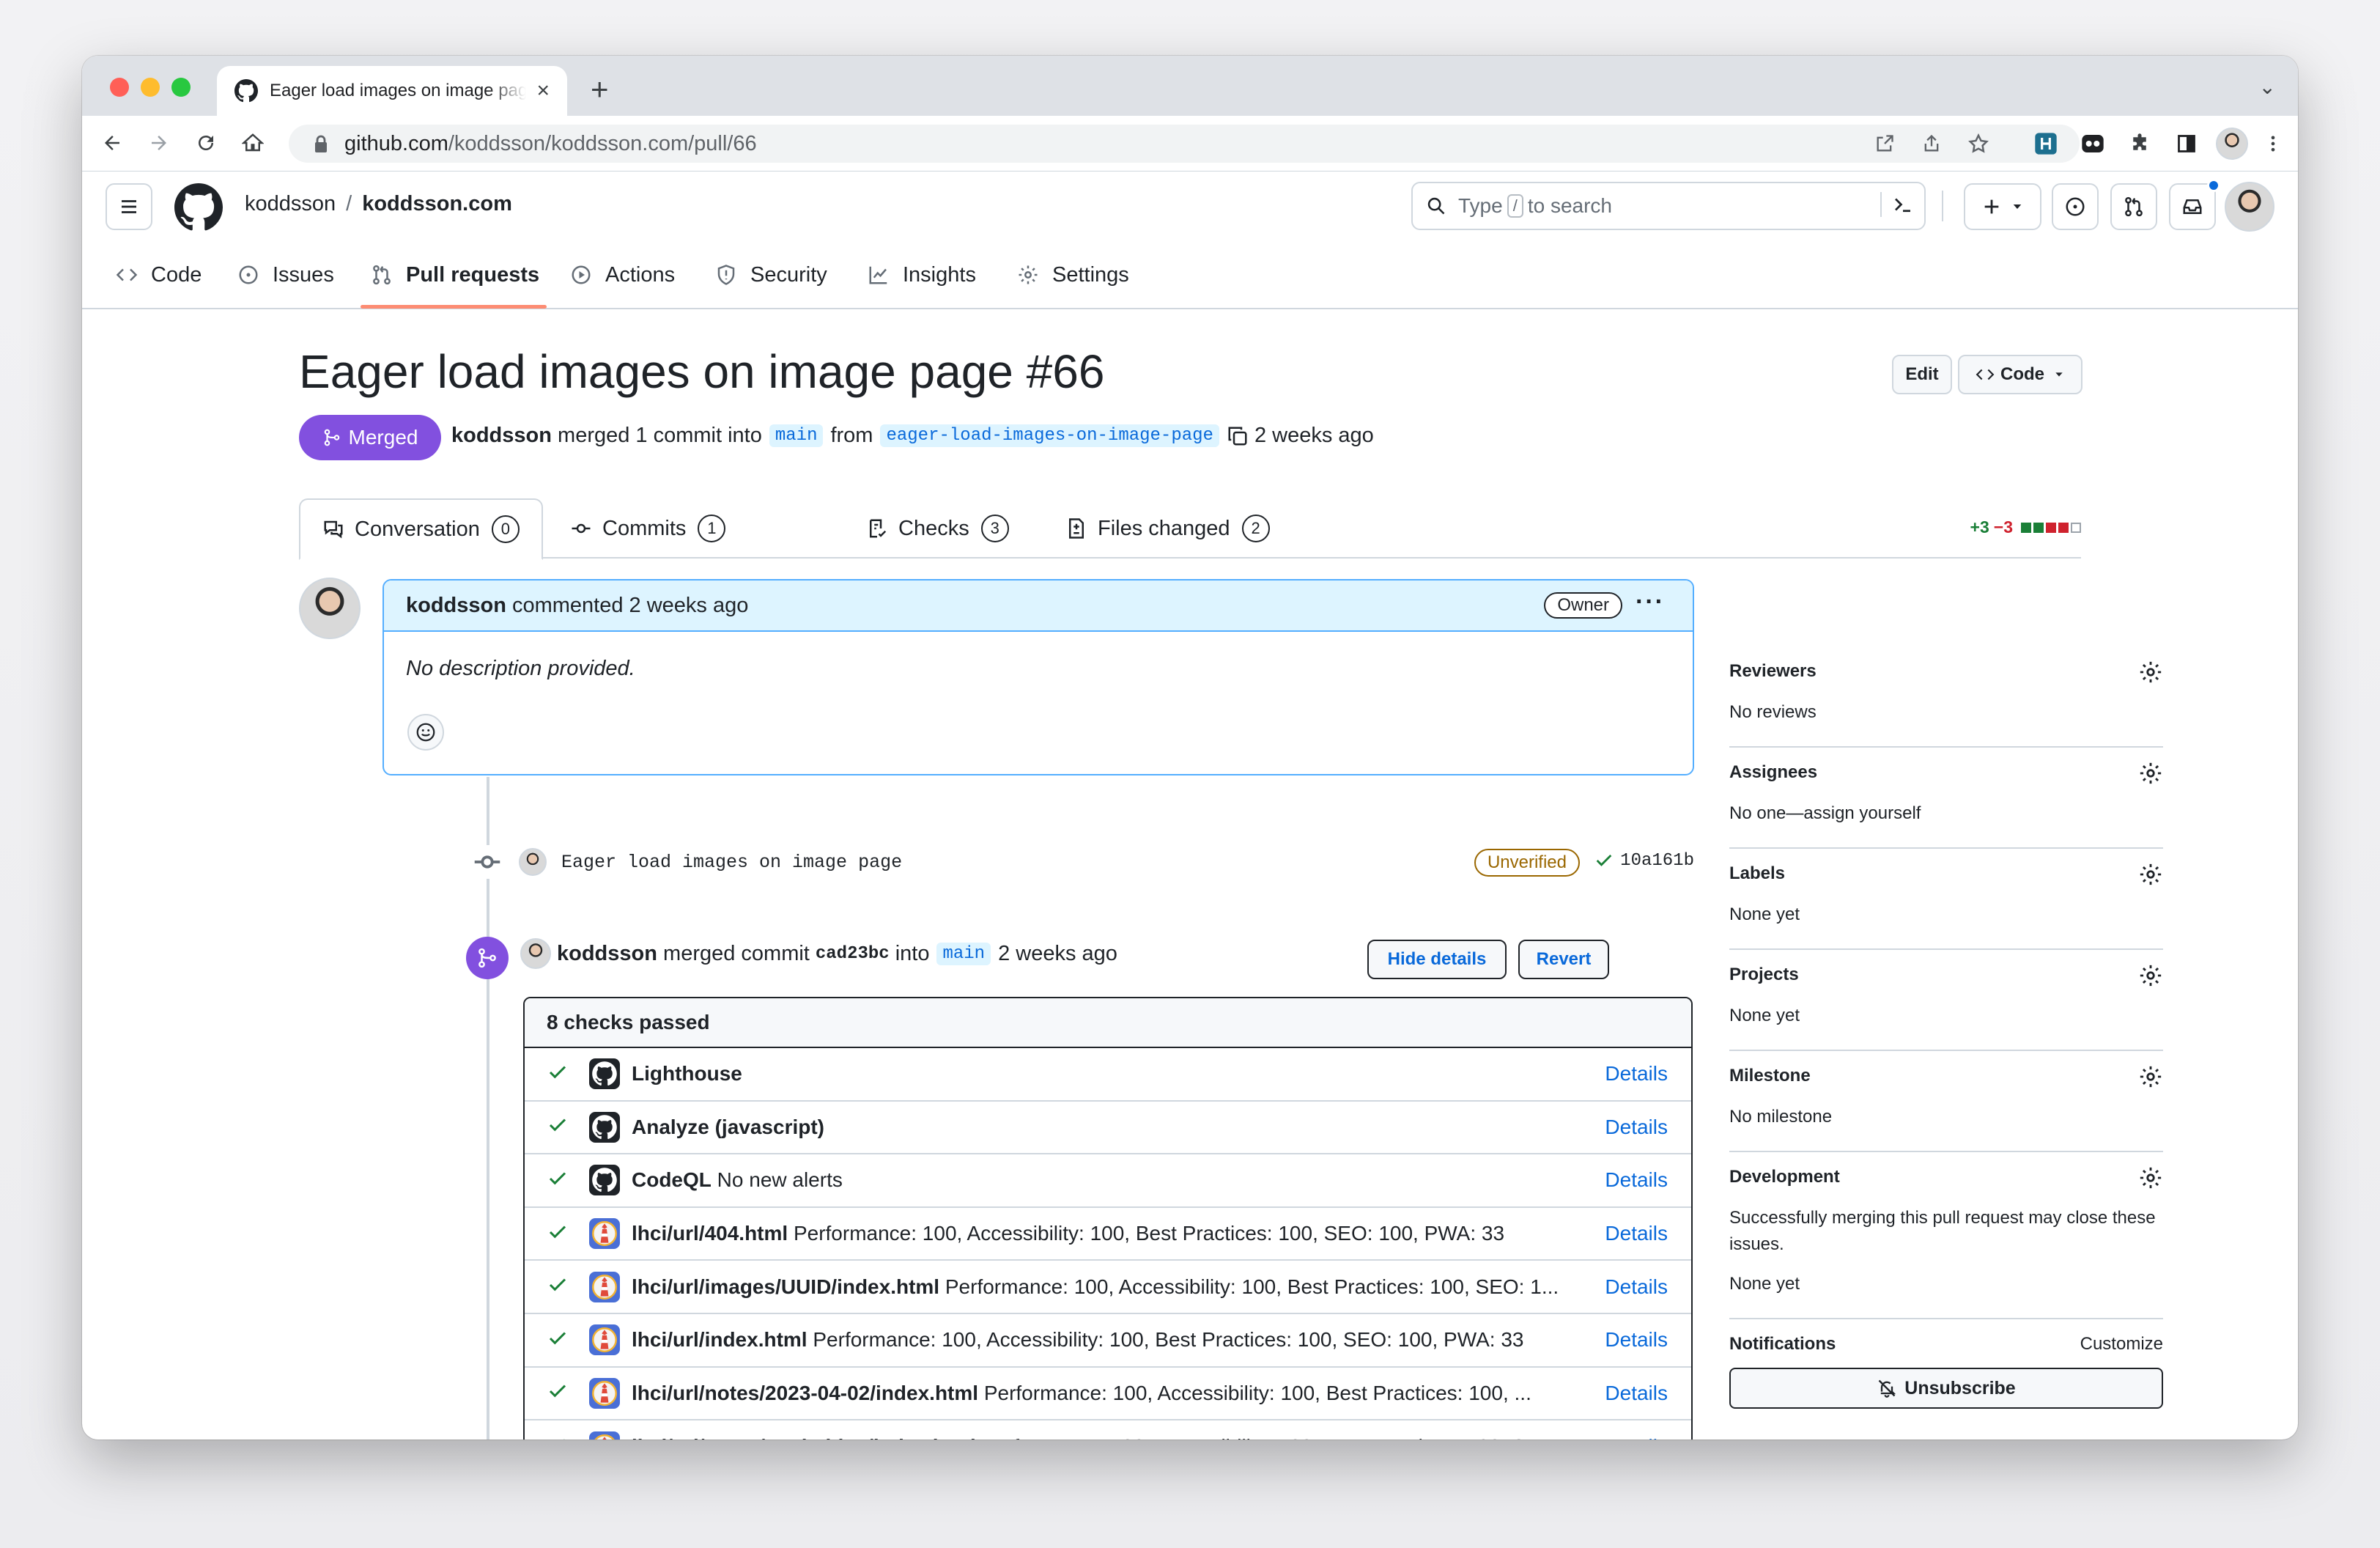 The width and height of the screenshot is (2380, 1548). I want to click on code-icon, so click(127, 274).